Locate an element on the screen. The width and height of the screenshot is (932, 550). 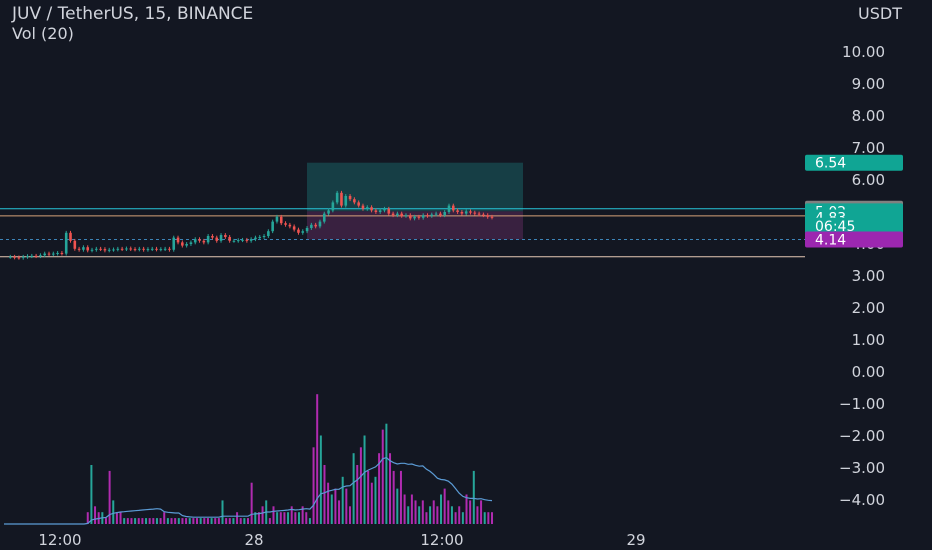
y-tick-label: 10.00 is located at coordinates (863, 52).